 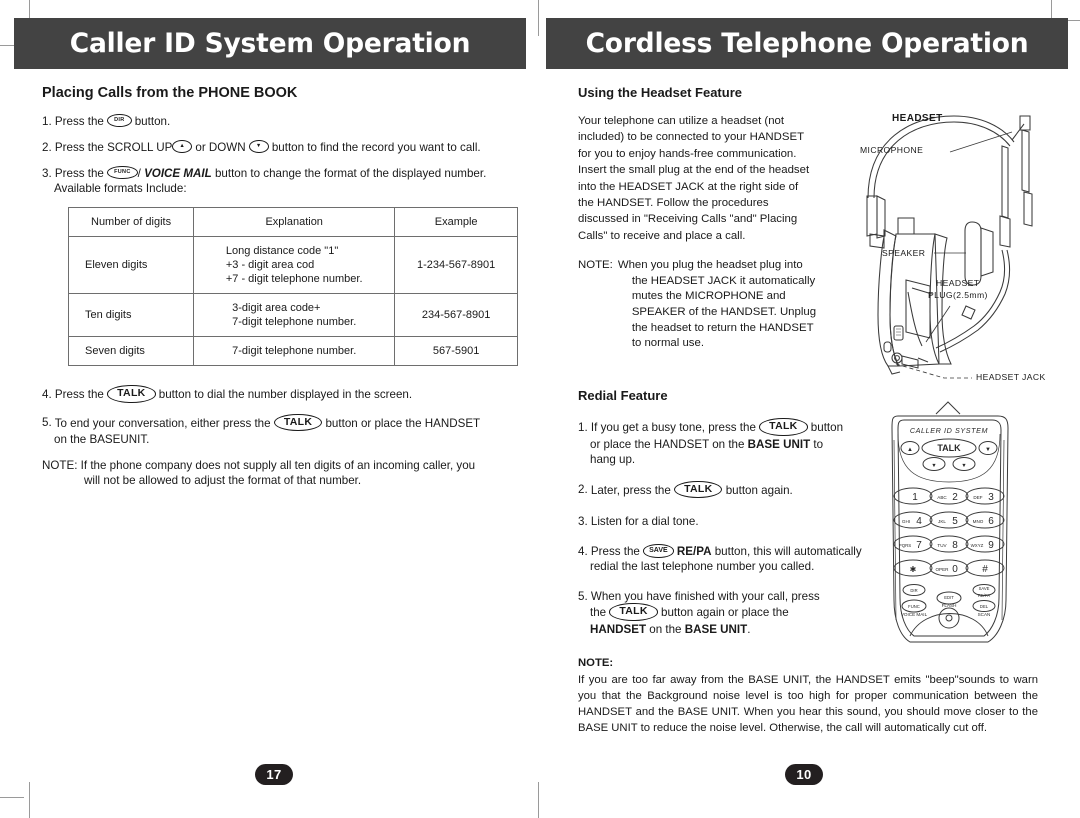 I want to click on row-1-digits: Ten digits, so click(x=131, y=315).